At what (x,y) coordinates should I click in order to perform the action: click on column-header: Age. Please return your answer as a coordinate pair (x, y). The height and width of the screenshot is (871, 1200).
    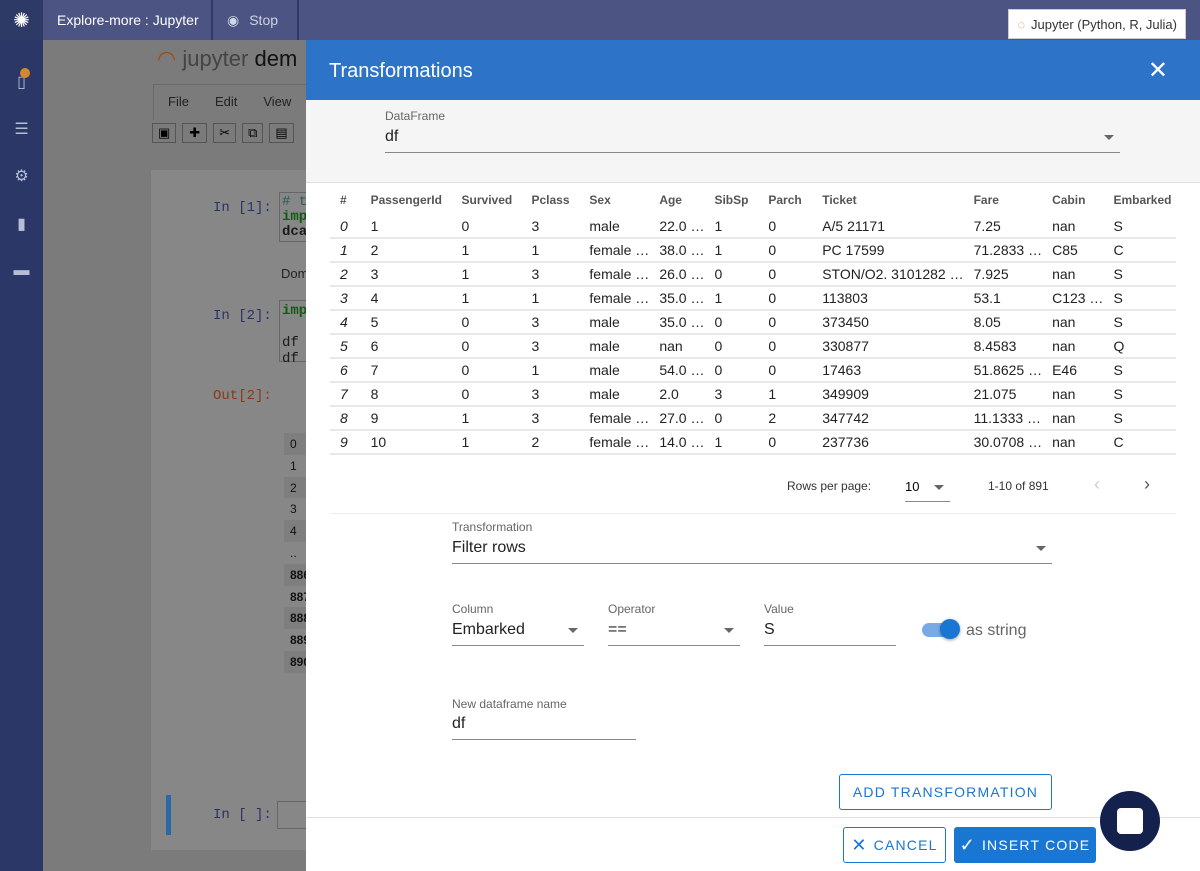
    Looking at the image, I should click on (676, 200).